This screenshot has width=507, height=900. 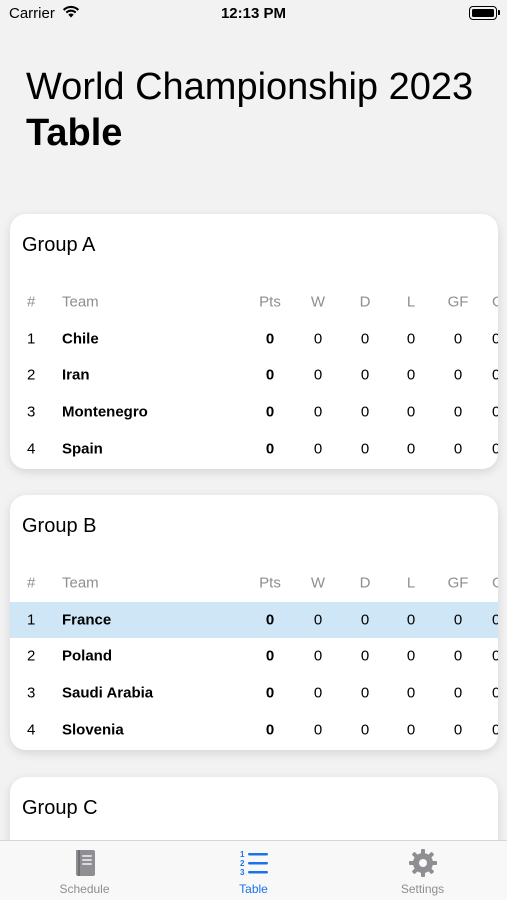 What do you see at coordinates (254, 448) in the screenshot?
I see `table-row: 4 Spain 0 0 0 0 0 0` at bounding box center [254, 448].